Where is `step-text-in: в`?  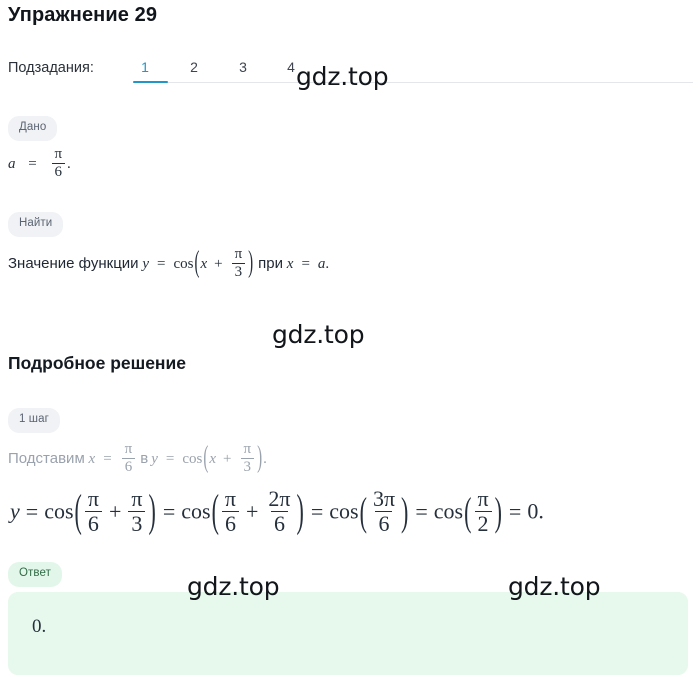
step-text-in: в is located at coordinates (144, 458).